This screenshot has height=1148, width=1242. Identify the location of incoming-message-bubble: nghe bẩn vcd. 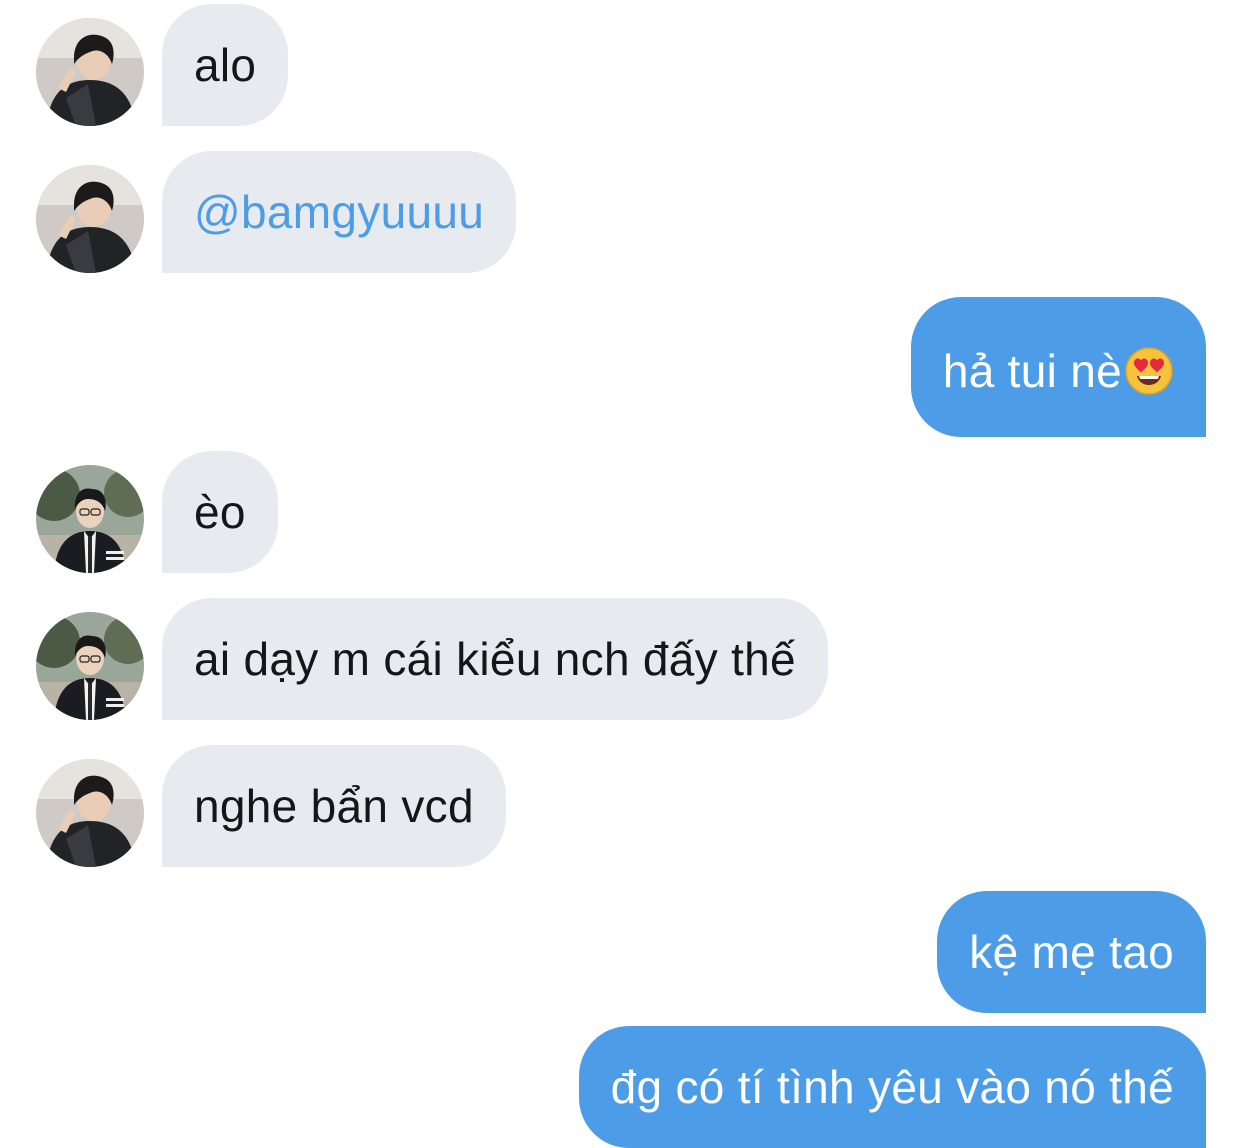
(334, 806).